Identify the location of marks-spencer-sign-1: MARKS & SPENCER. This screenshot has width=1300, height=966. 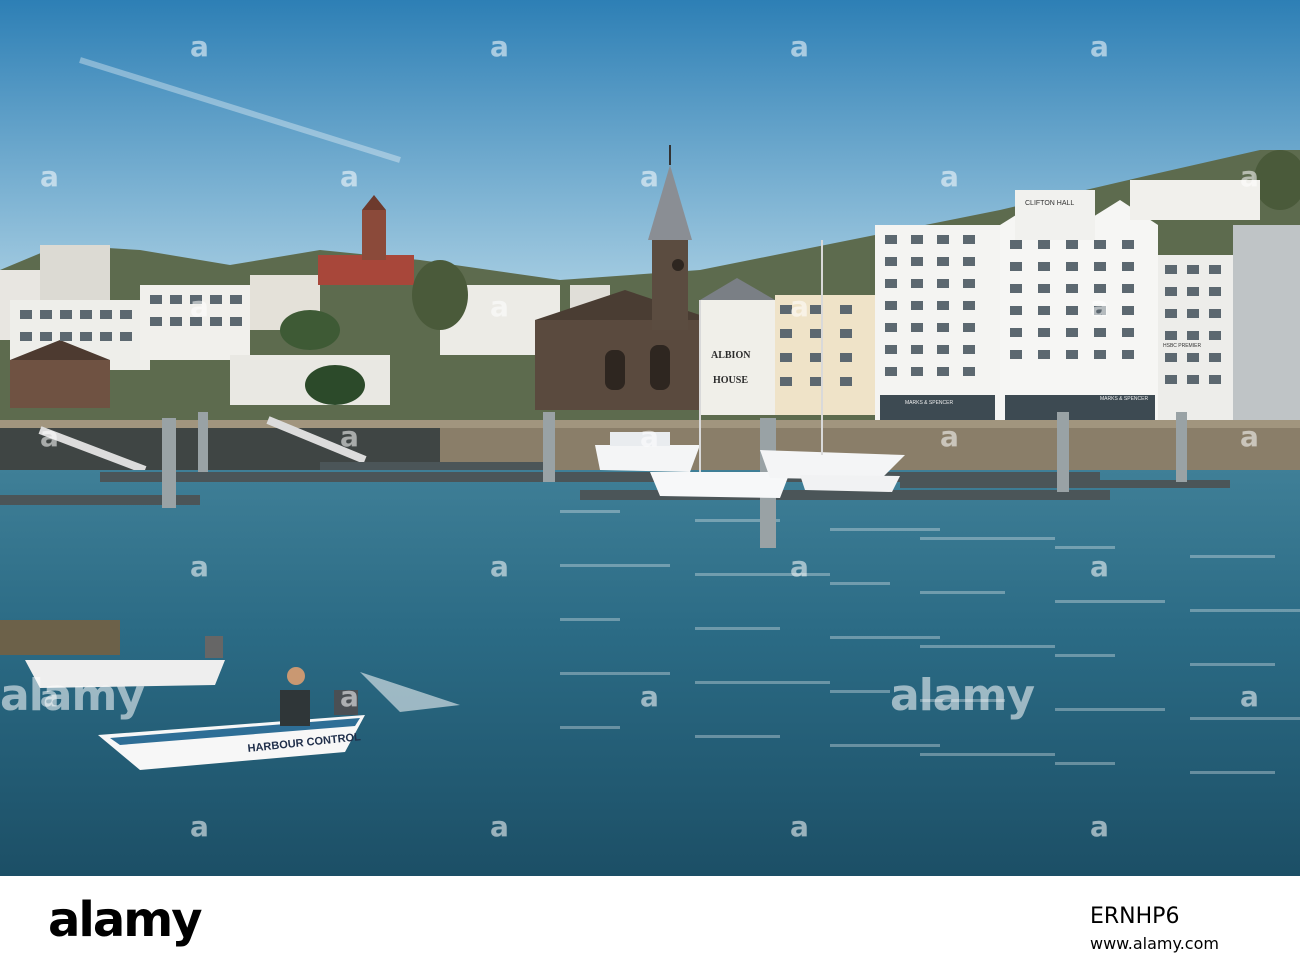
(929, 403).